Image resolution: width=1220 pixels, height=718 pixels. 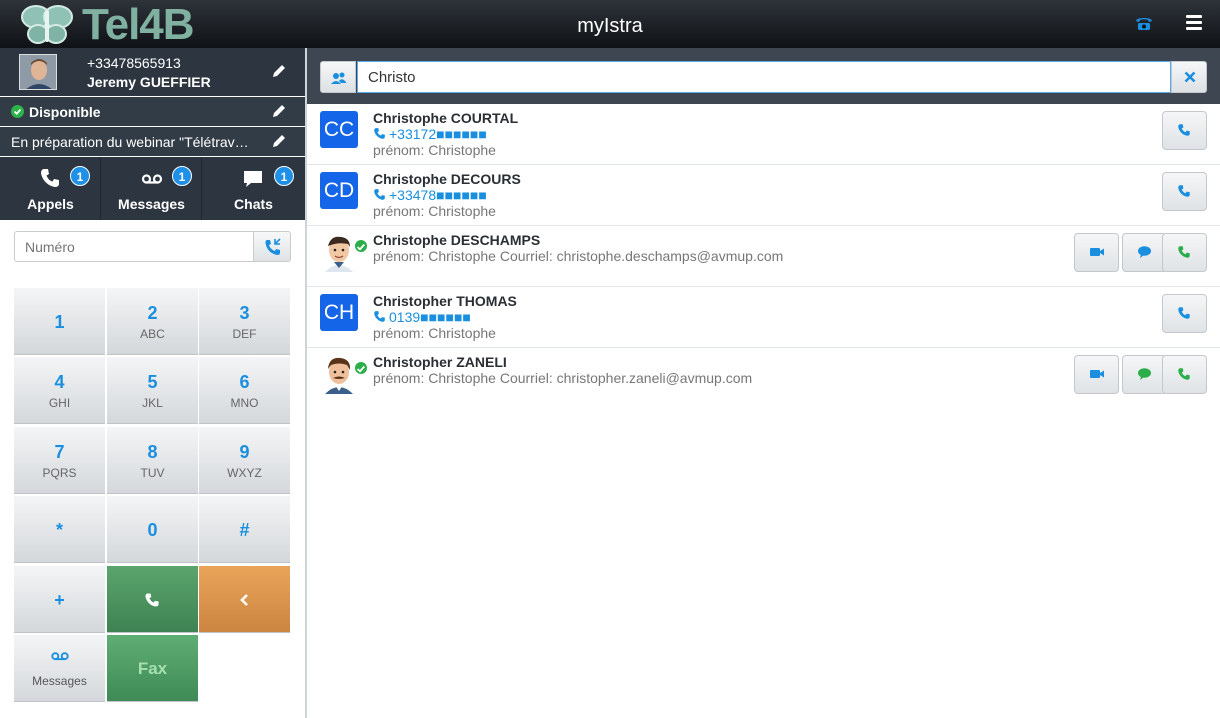 What do you see at coordinates (764, 77) in the screenshot?
I see `search-input` at bounding box center [764, 77].